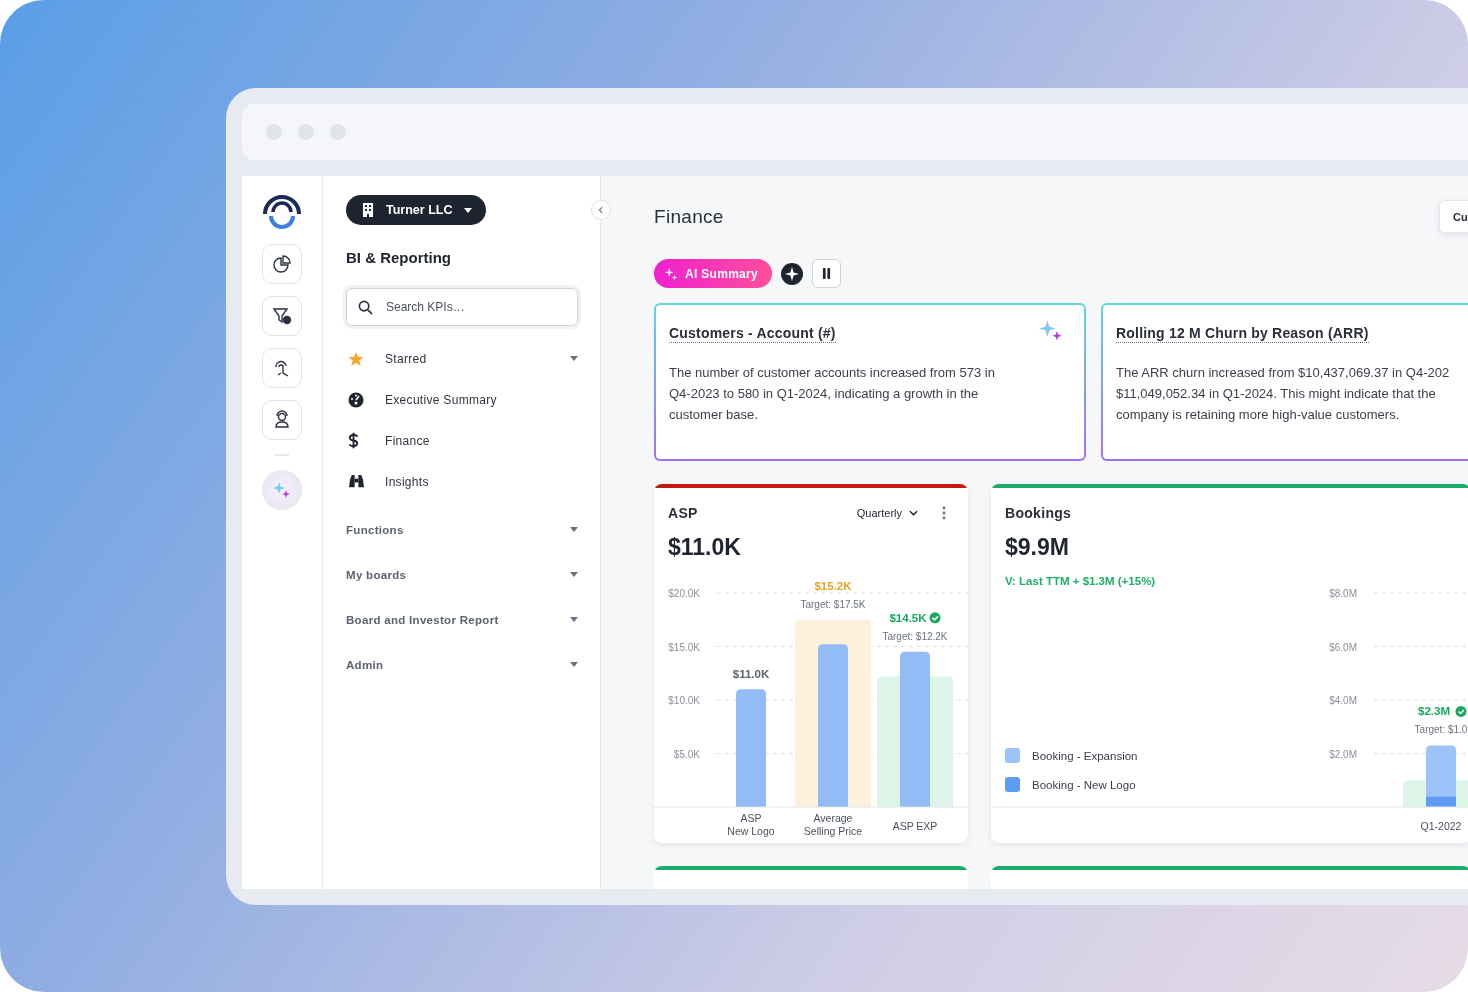  Describe the element at coordinates (833, 824) in the screenshot. I see `category-label: Average Selling Price` at that location.